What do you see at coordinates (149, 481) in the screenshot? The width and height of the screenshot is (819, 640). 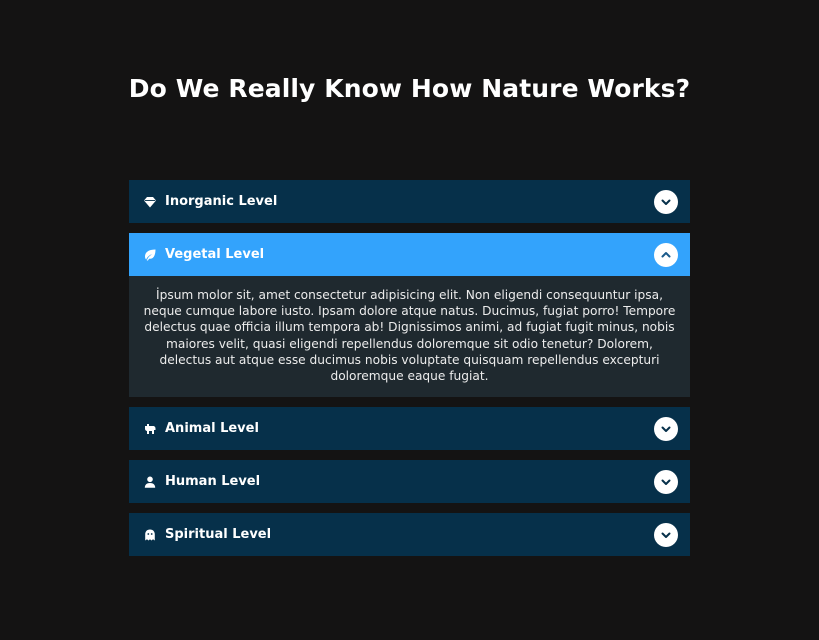 I see `user-icon` at bounding box center [149, 481].